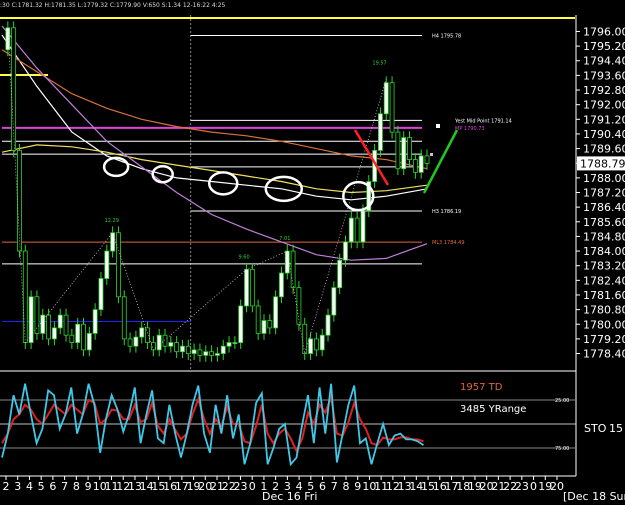  I want to click on y-tick-label: 1792.80, so click(604, 90).